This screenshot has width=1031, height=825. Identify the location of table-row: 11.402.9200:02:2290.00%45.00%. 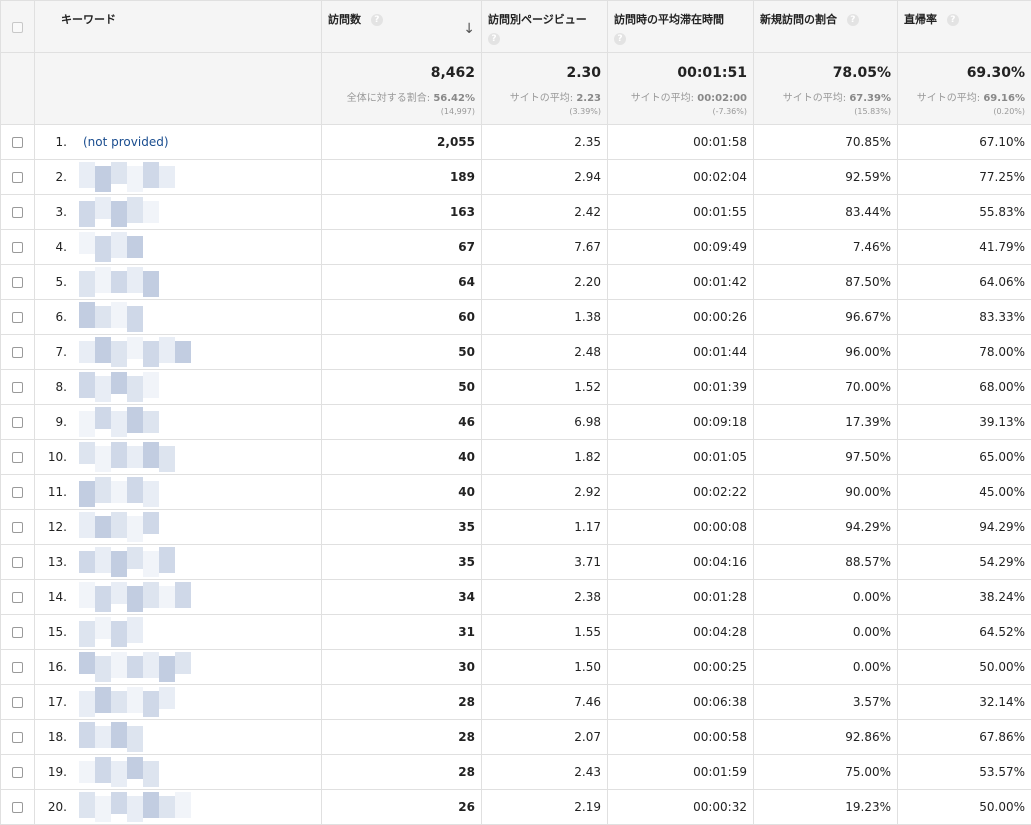
(516, 492).